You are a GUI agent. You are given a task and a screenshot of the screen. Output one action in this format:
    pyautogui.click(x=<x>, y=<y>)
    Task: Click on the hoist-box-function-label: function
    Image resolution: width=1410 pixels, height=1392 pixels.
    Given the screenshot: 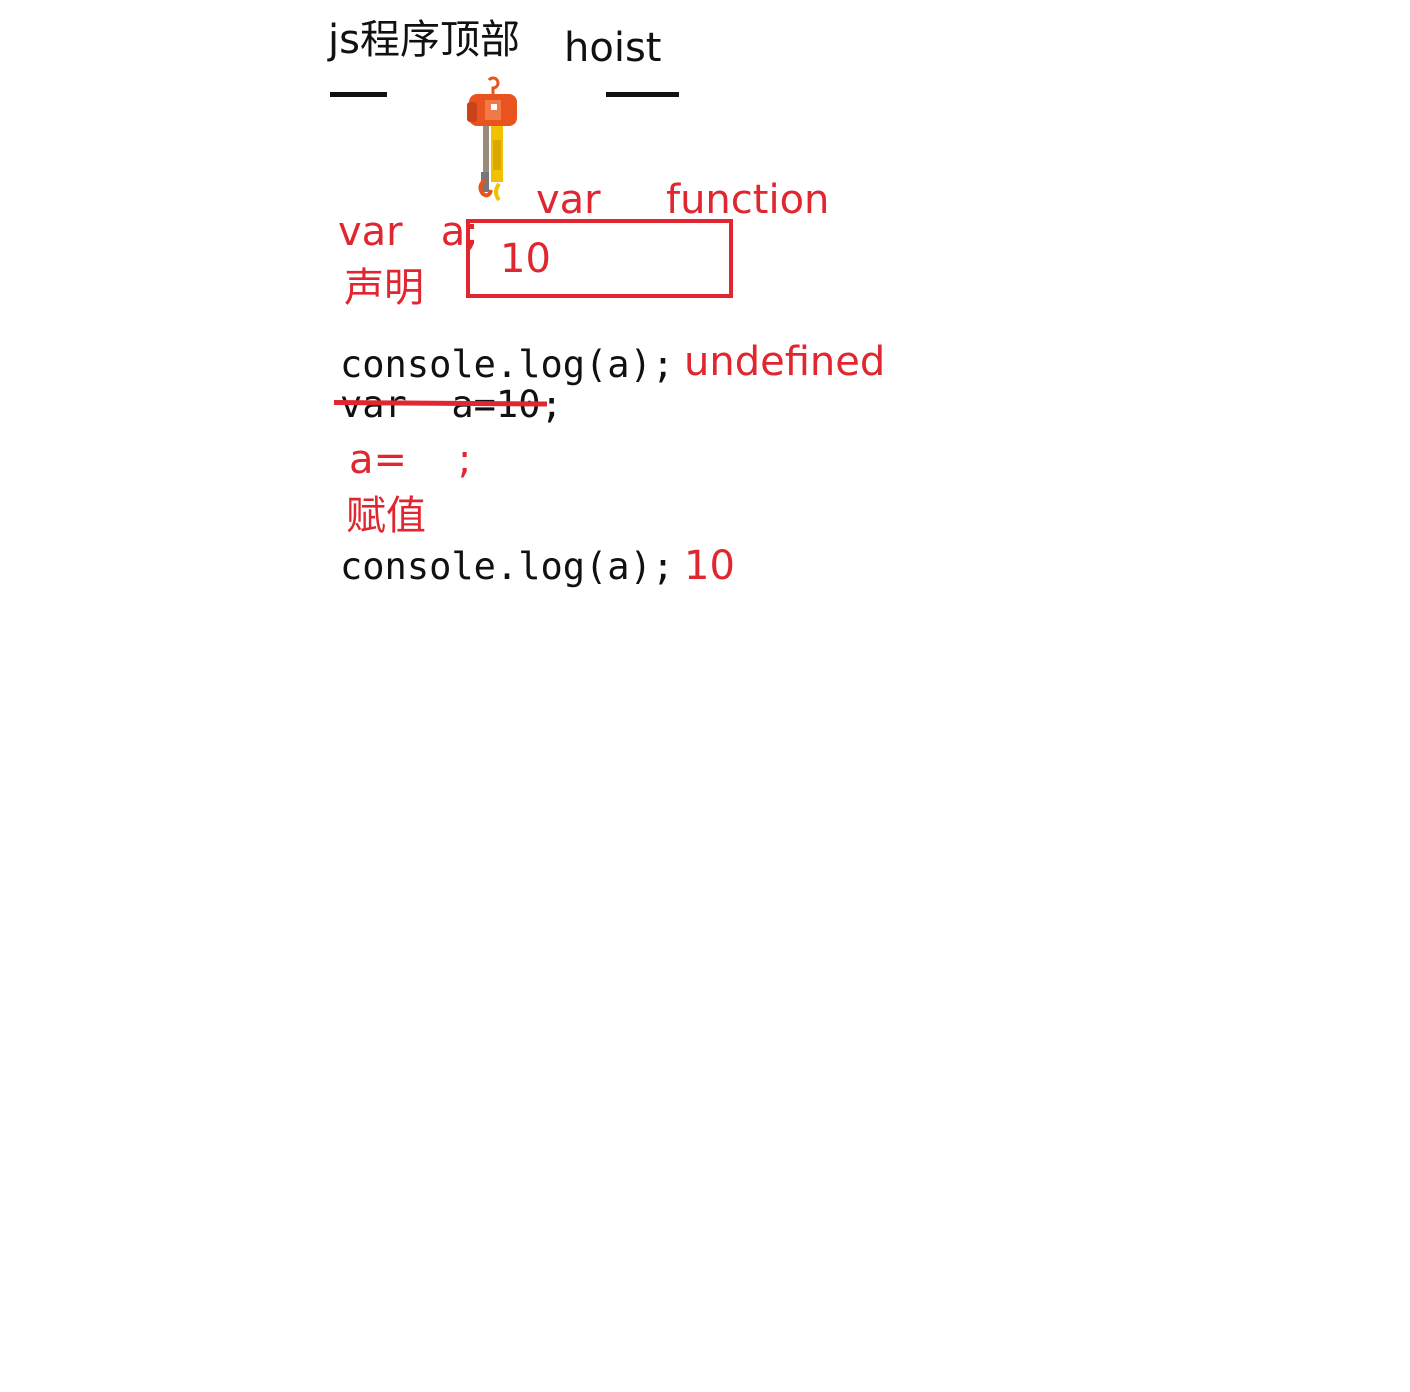 What is the action you would take?
    pyautogui.click(x=748, y=200)
    